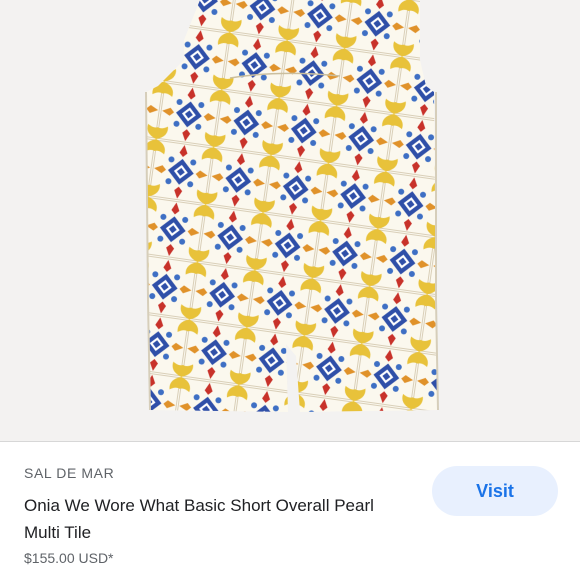 This screenshot has width=580, height=580. Describe the element at coordinates (69, 558) in the screenshot. I see `product-price: $155.00 USD*` at that location.